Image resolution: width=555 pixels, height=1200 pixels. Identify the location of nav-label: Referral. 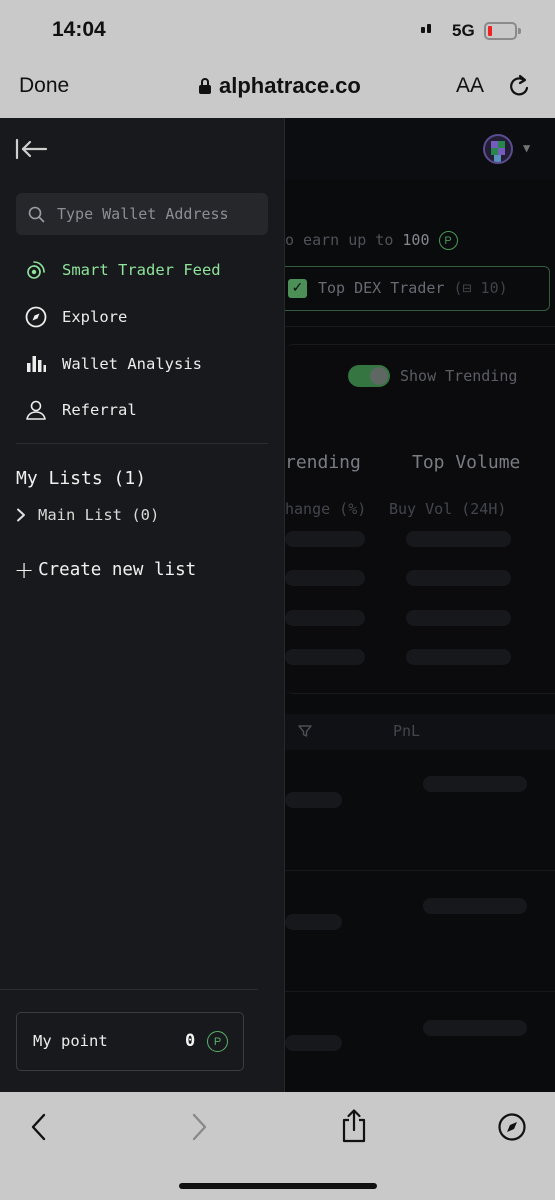
(99, 410).